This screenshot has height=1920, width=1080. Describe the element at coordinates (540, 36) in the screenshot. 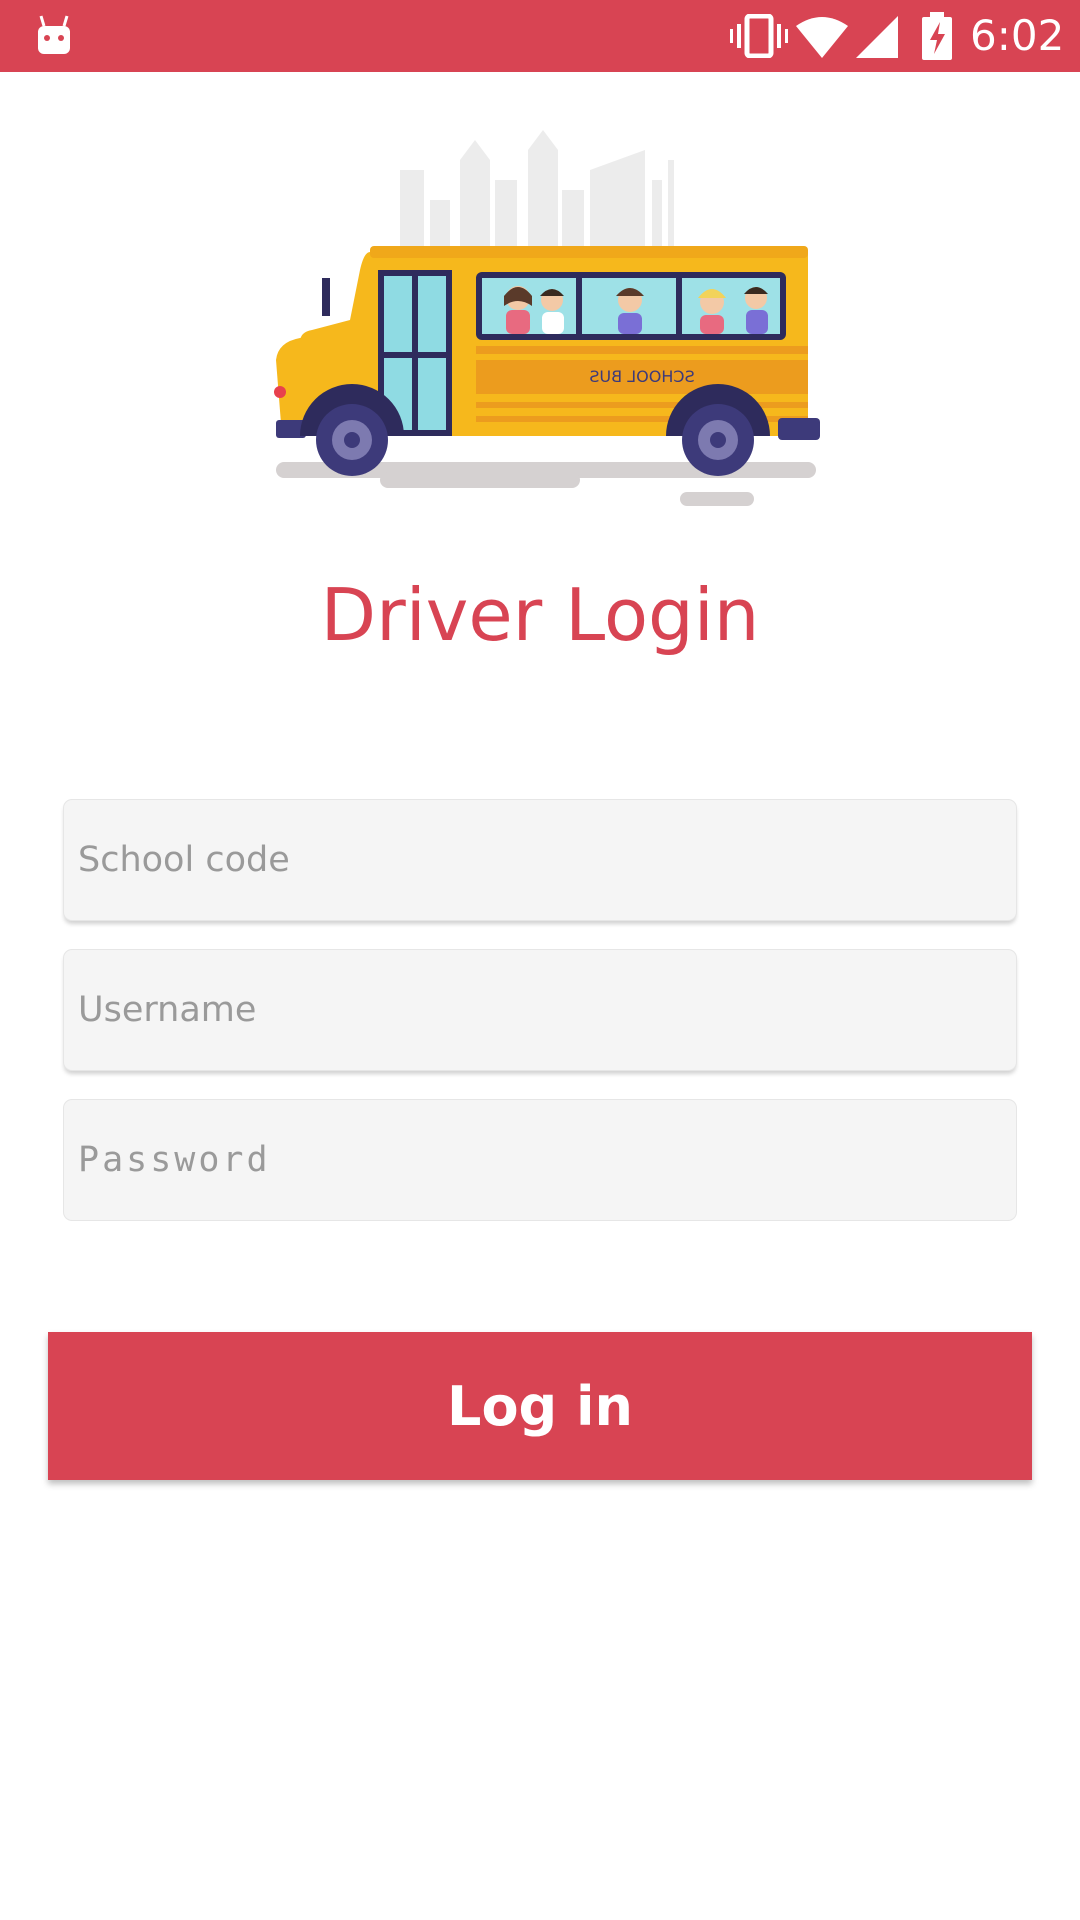

I see `status-bar: 6:02` at that location.